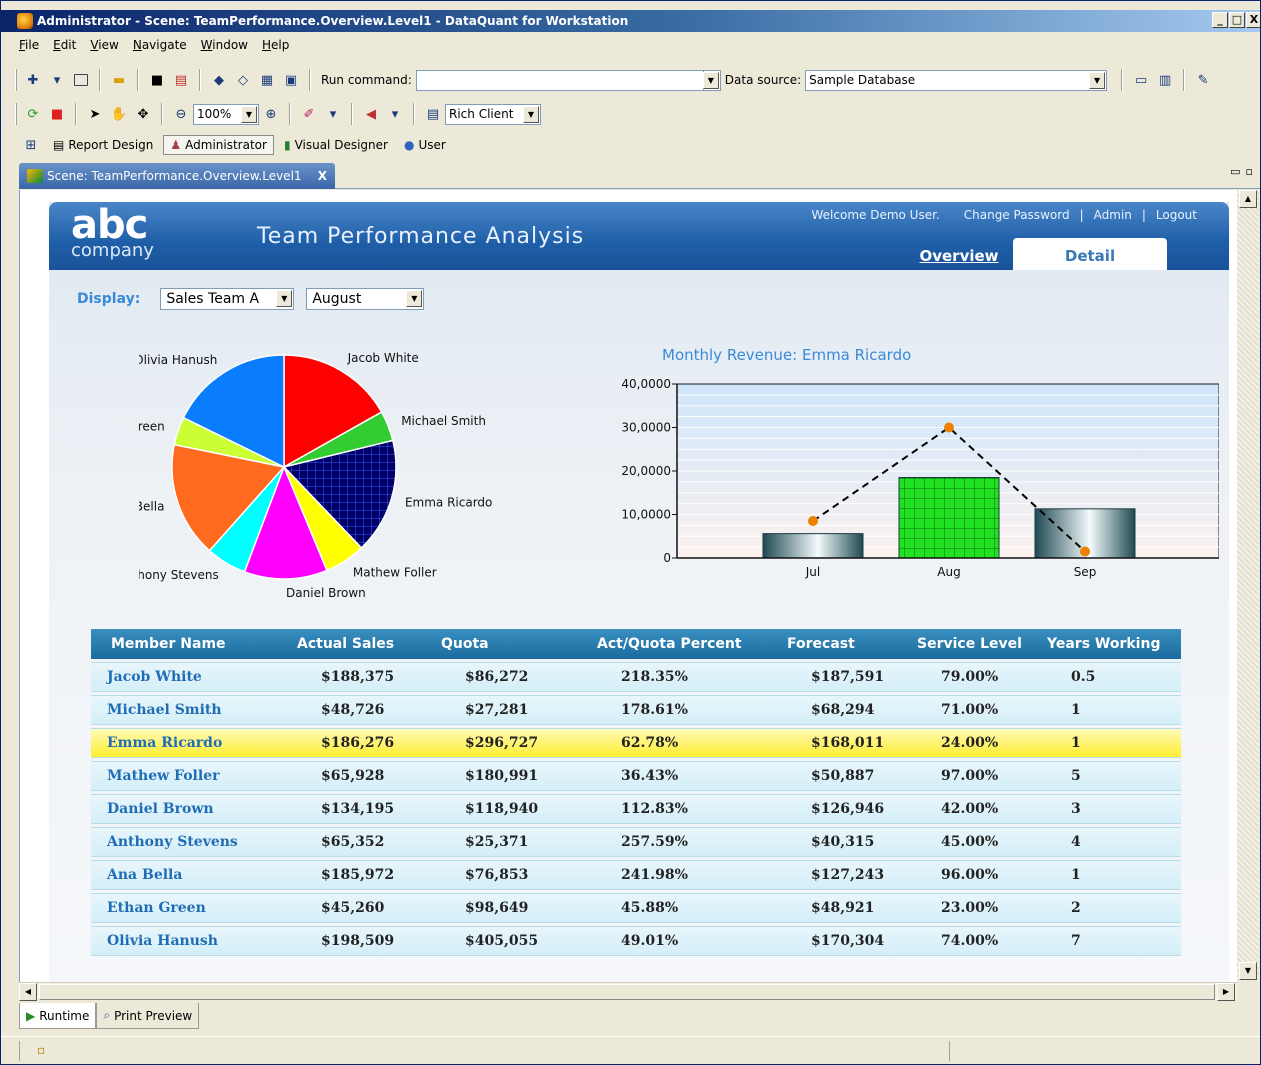  I want to click on run-command-dropdown: ▼, so click(711, 80).